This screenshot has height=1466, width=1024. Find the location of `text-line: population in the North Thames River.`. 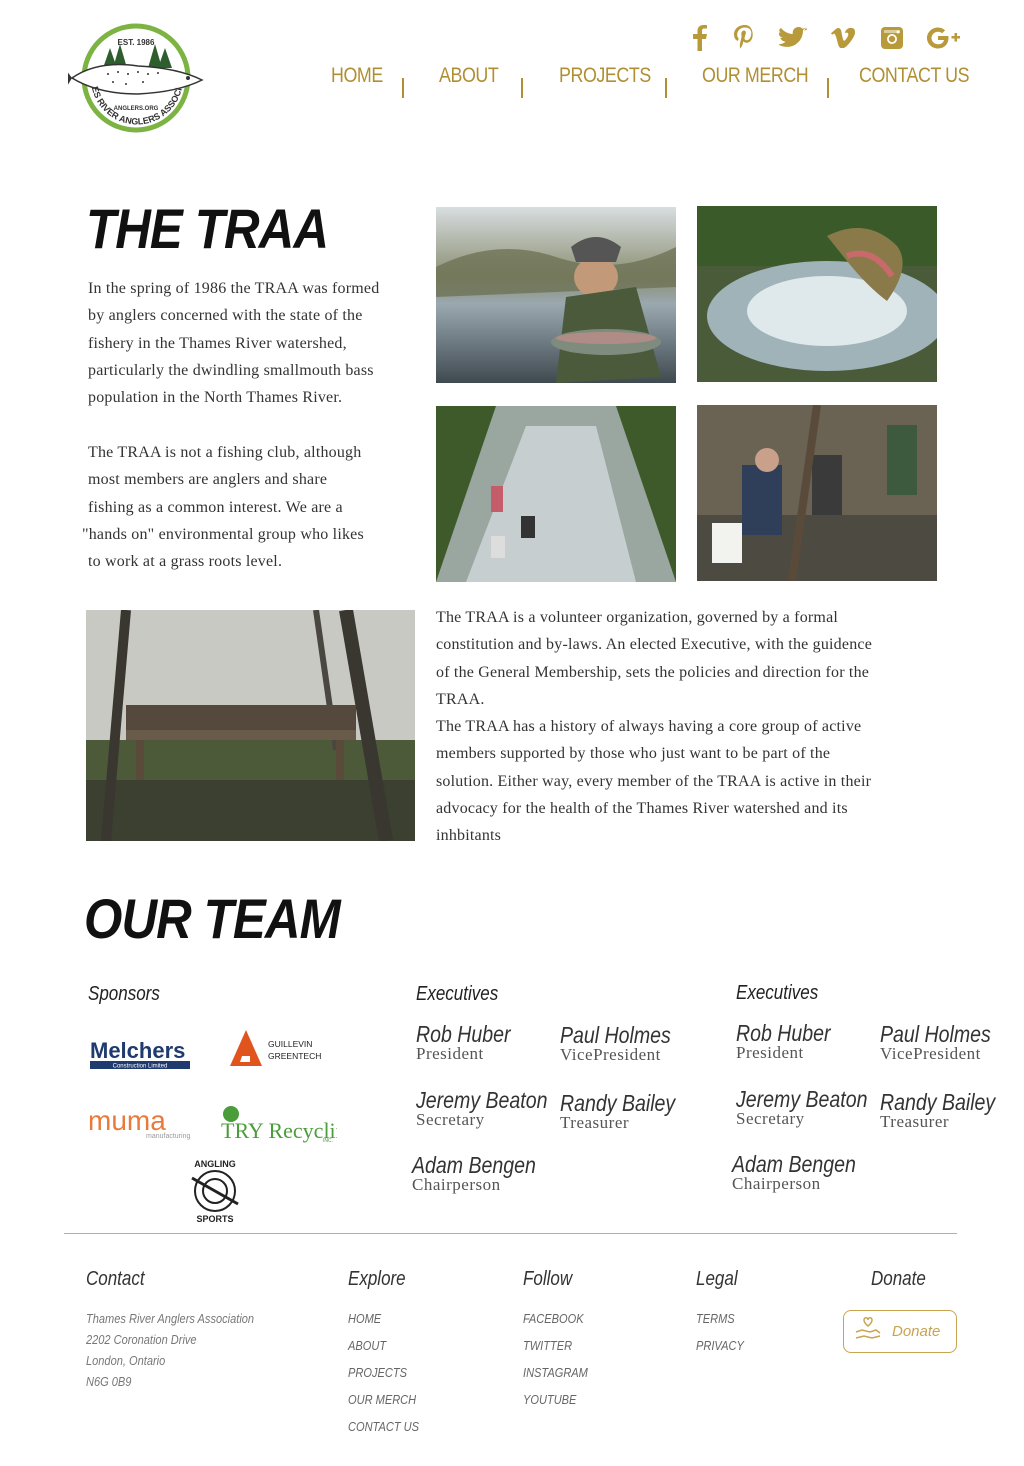

text-line: population in the North Thames River. is located at coordinates (215, 398).